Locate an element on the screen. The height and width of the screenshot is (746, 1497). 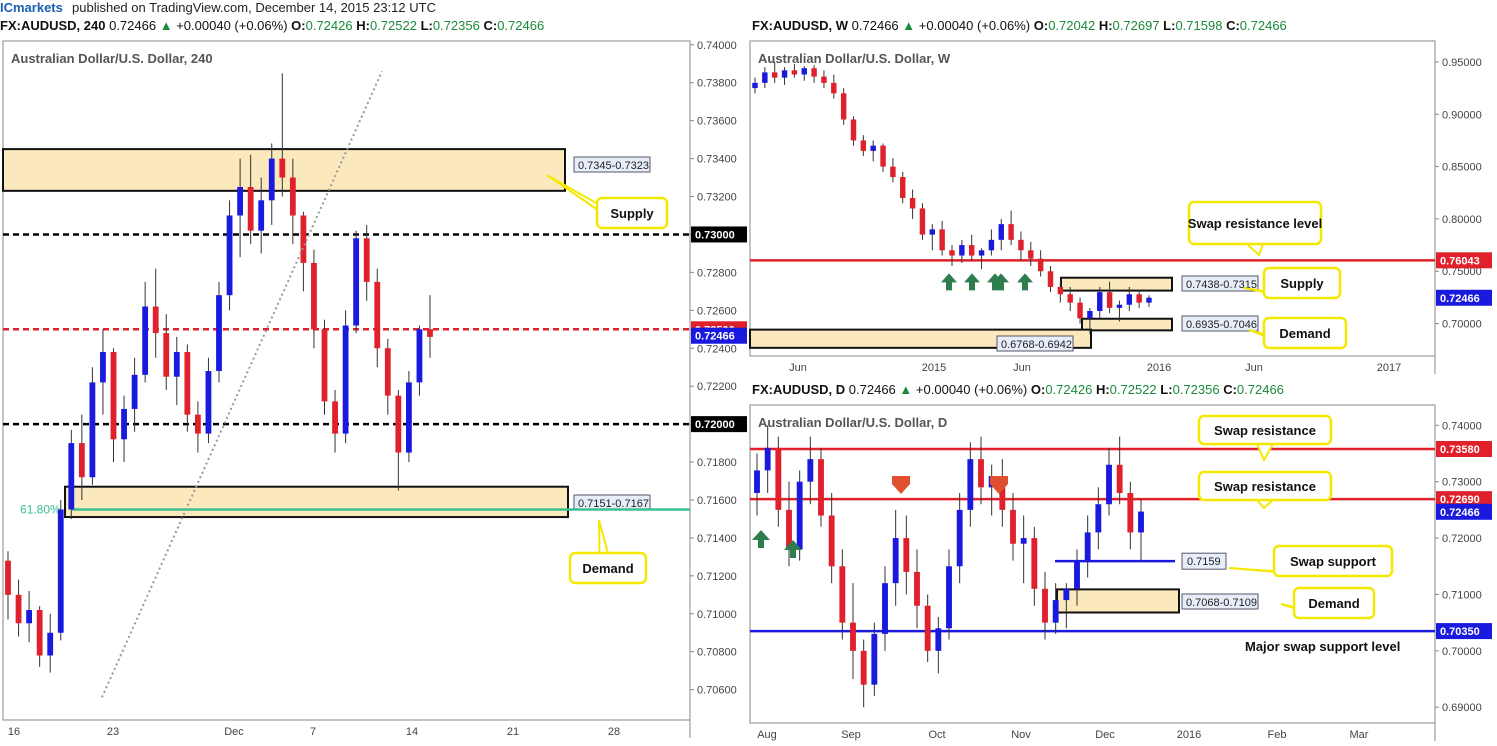
h4-o-label: O: is located at coordinates (298, 25).